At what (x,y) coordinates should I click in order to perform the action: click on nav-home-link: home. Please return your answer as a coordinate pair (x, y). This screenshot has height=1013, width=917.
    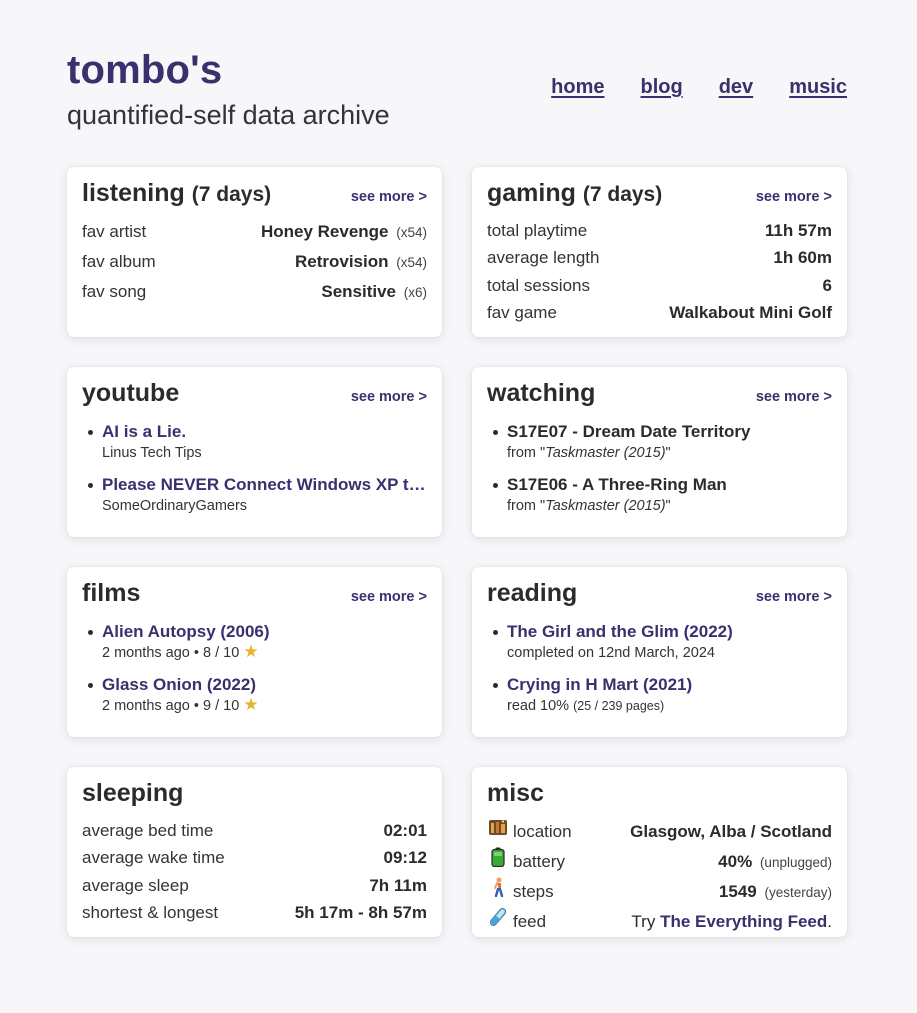
    Looking at the image, I should click on (577, 87).